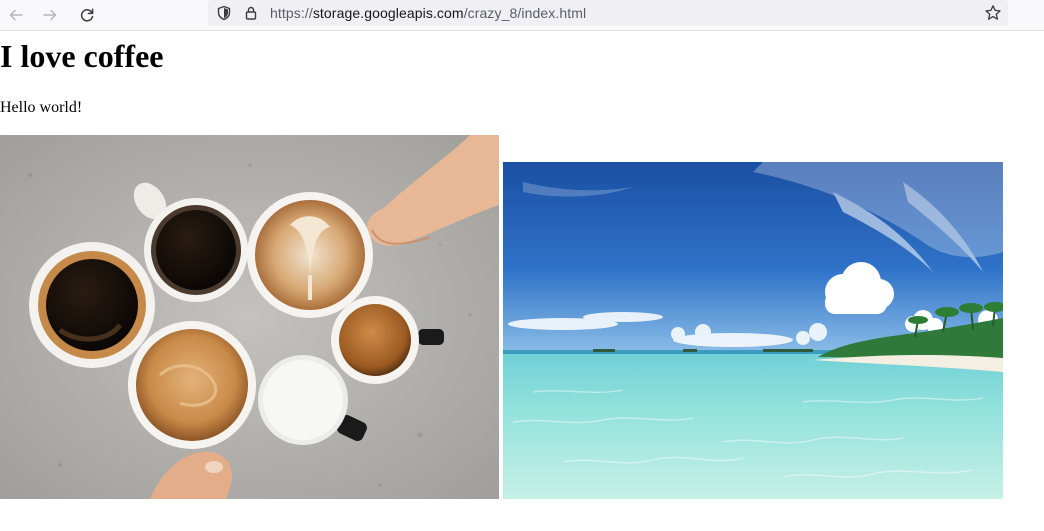  I want to click on url-path: /crazy_8/index.html, so click(525, 13).